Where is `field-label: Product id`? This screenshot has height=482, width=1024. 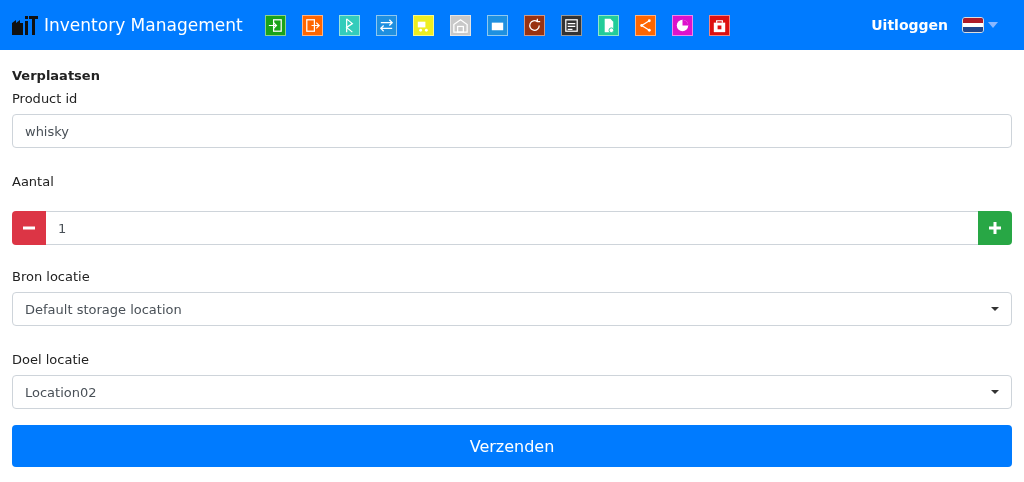 field-label: Product id is located at coordinates (45, 98).